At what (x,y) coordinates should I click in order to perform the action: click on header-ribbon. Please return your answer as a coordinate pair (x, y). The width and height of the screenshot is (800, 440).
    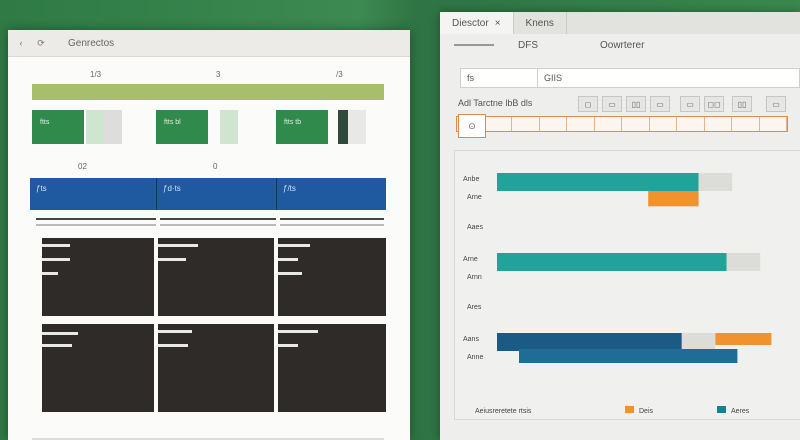
    Looking at the image, I should click on (208, 92).